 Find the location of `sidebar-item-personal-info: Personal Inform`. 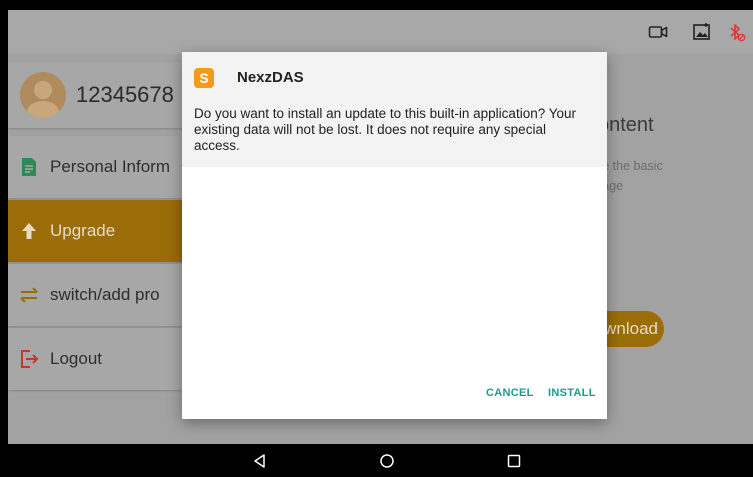

sidebar-item-personal-info: Personal Inform is located at coordinates (98, 167).